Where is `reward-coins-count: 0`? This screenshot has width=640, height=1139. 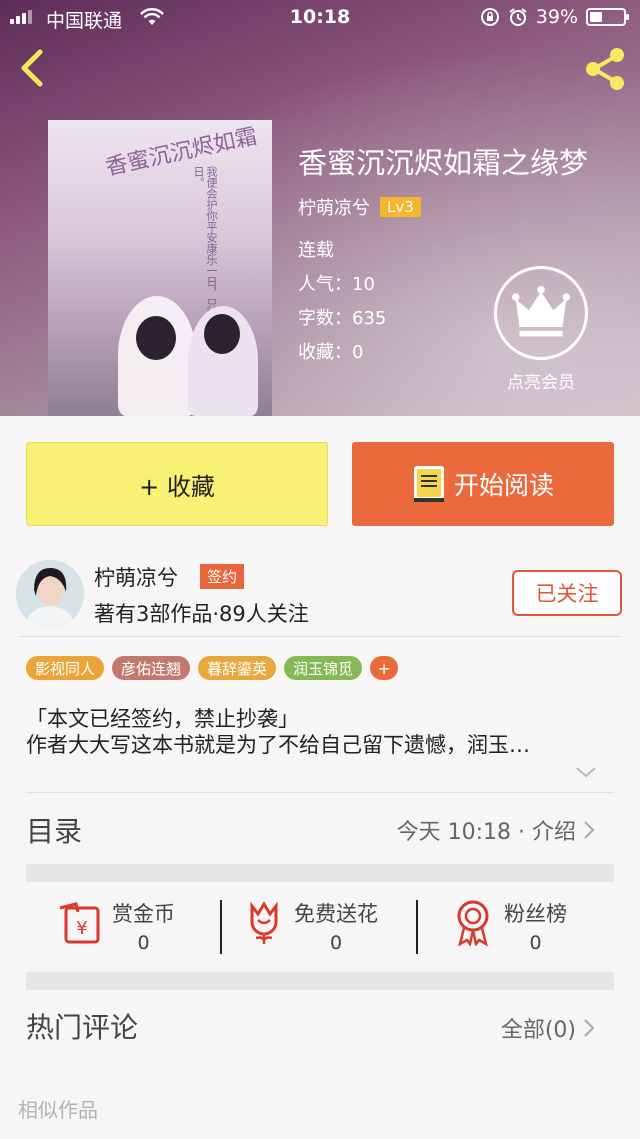 reward-coins-count: 0 is located at coordinates (143, 943).